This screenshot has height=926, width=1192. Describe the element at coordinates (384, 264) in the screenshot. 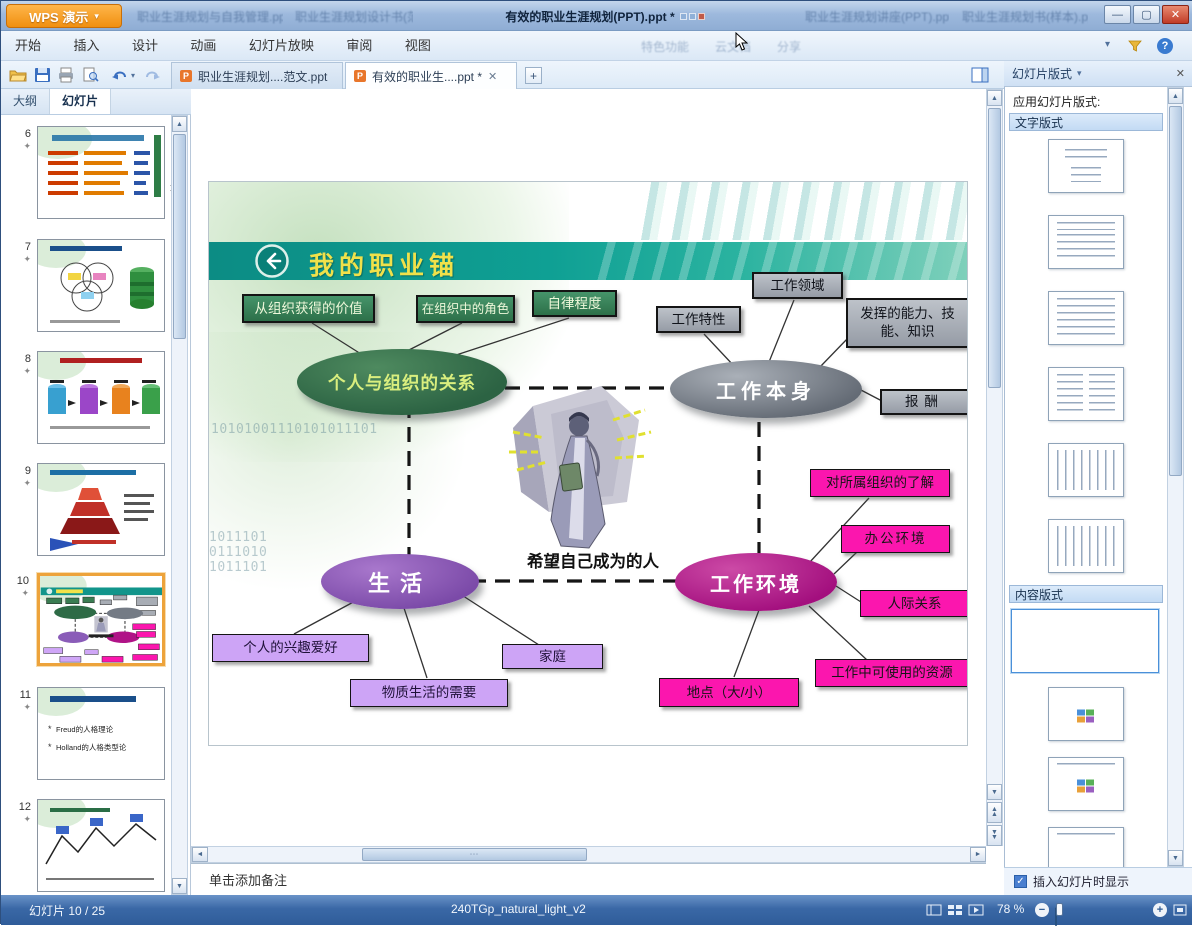

I see `slide-title: 我的职业锚` at that location.